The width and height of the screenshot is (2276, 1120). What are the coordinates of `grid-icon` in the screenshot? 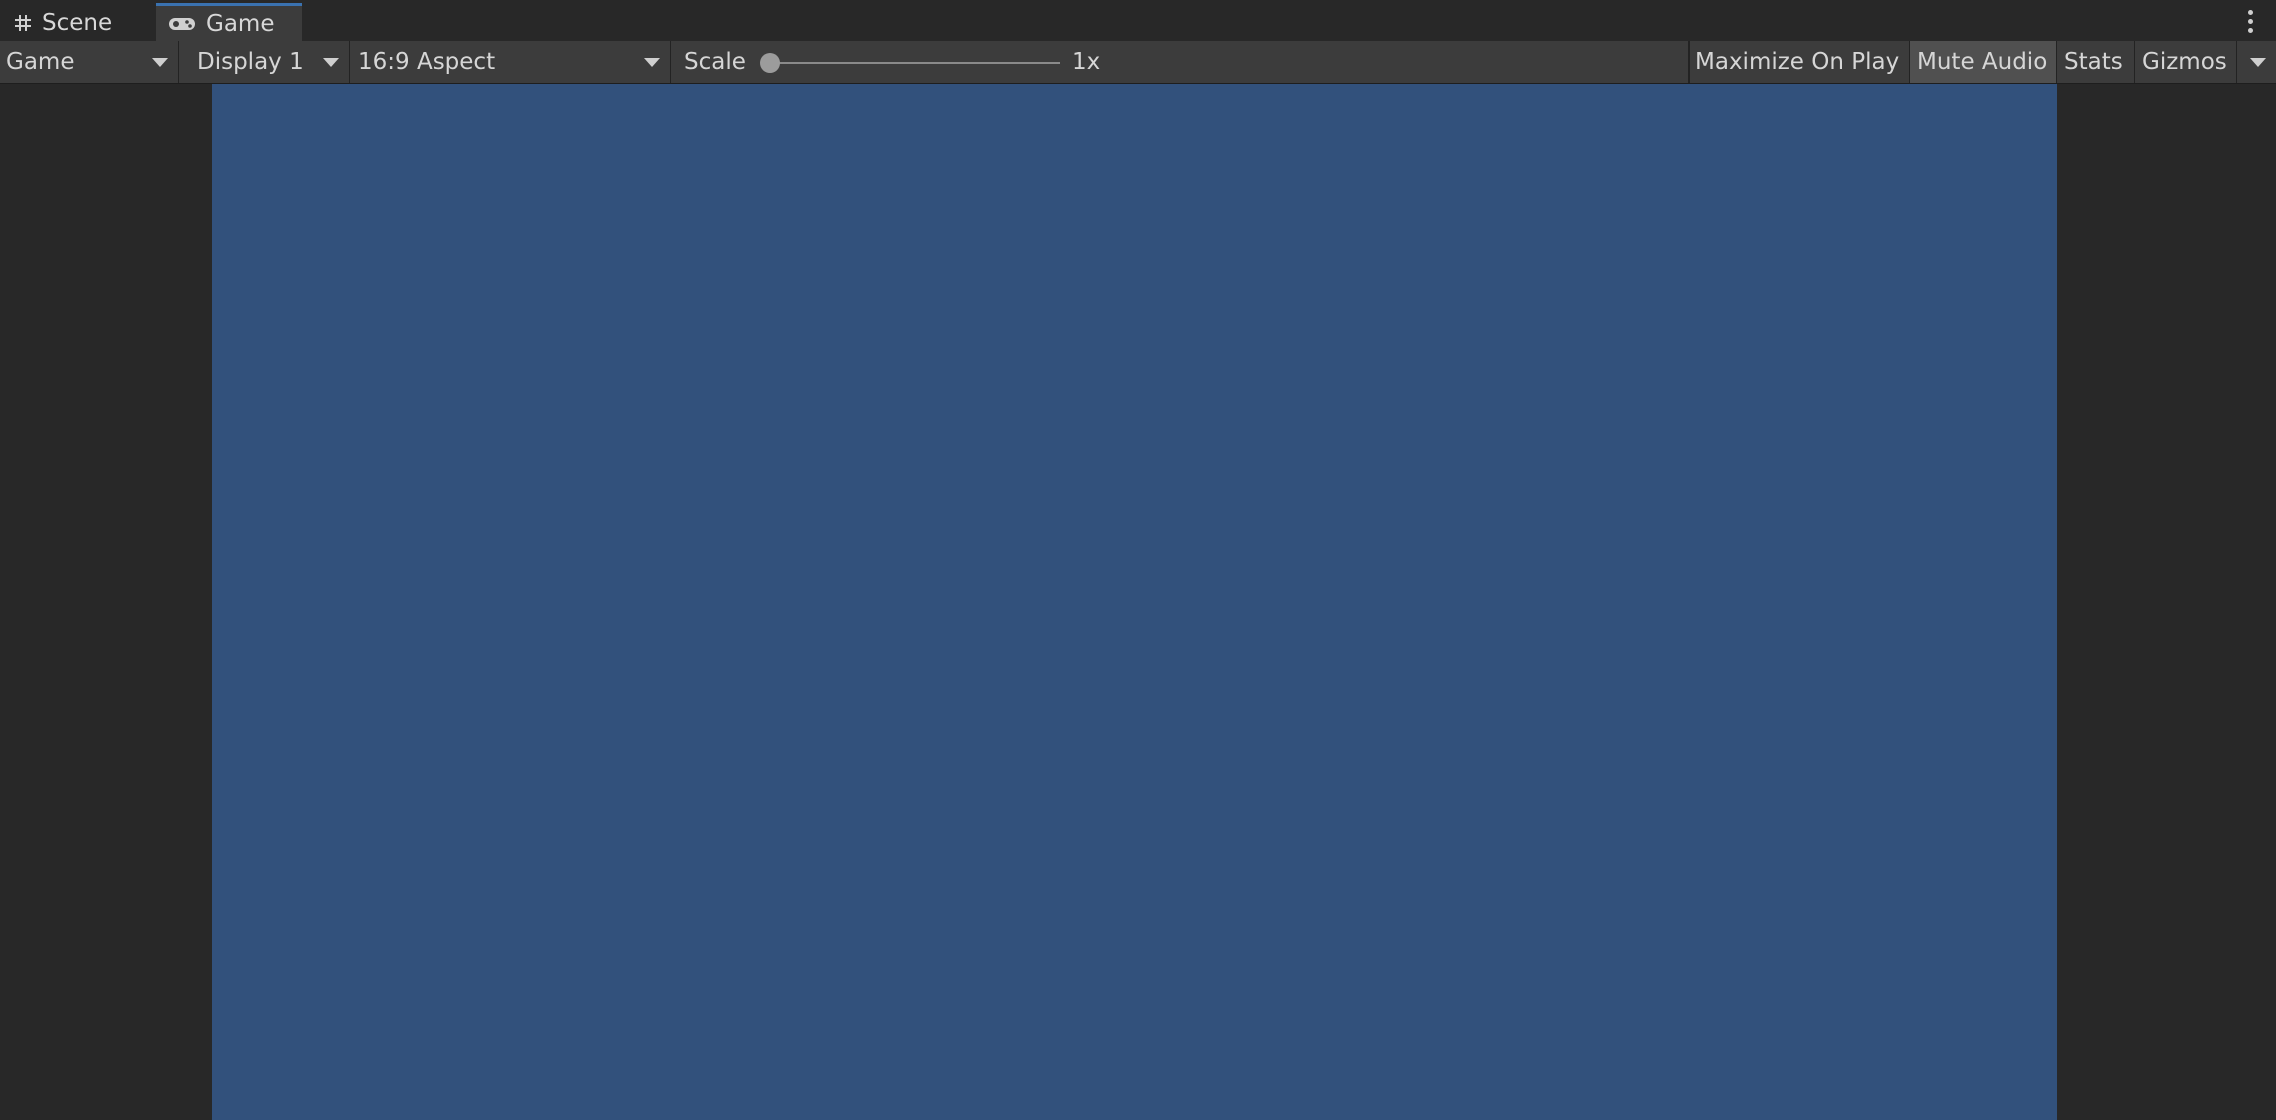 It's located at (23, 23).